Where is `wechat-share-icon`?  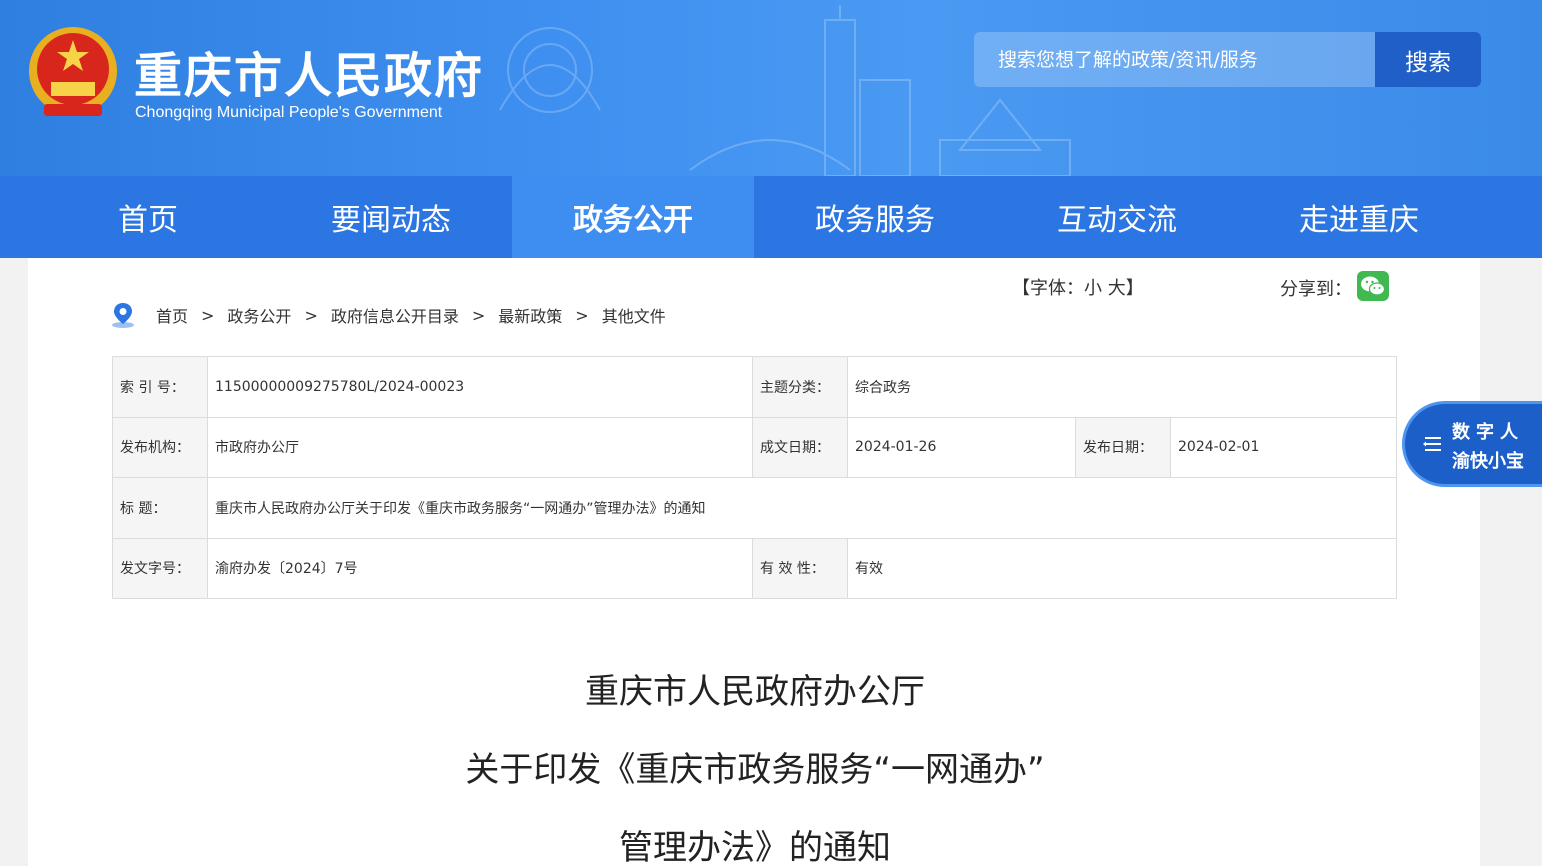
wechat-share-icon is located at coordinates (1373, 286).